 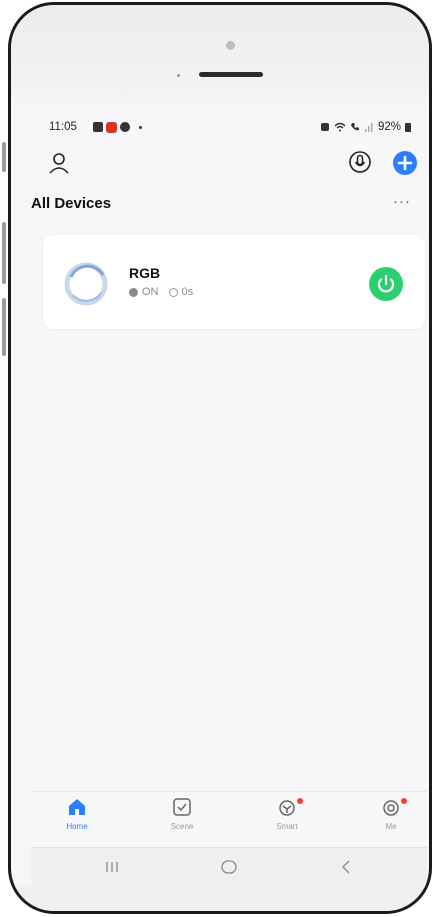 I want to click on top-bezel, so click(x=220, y=55).